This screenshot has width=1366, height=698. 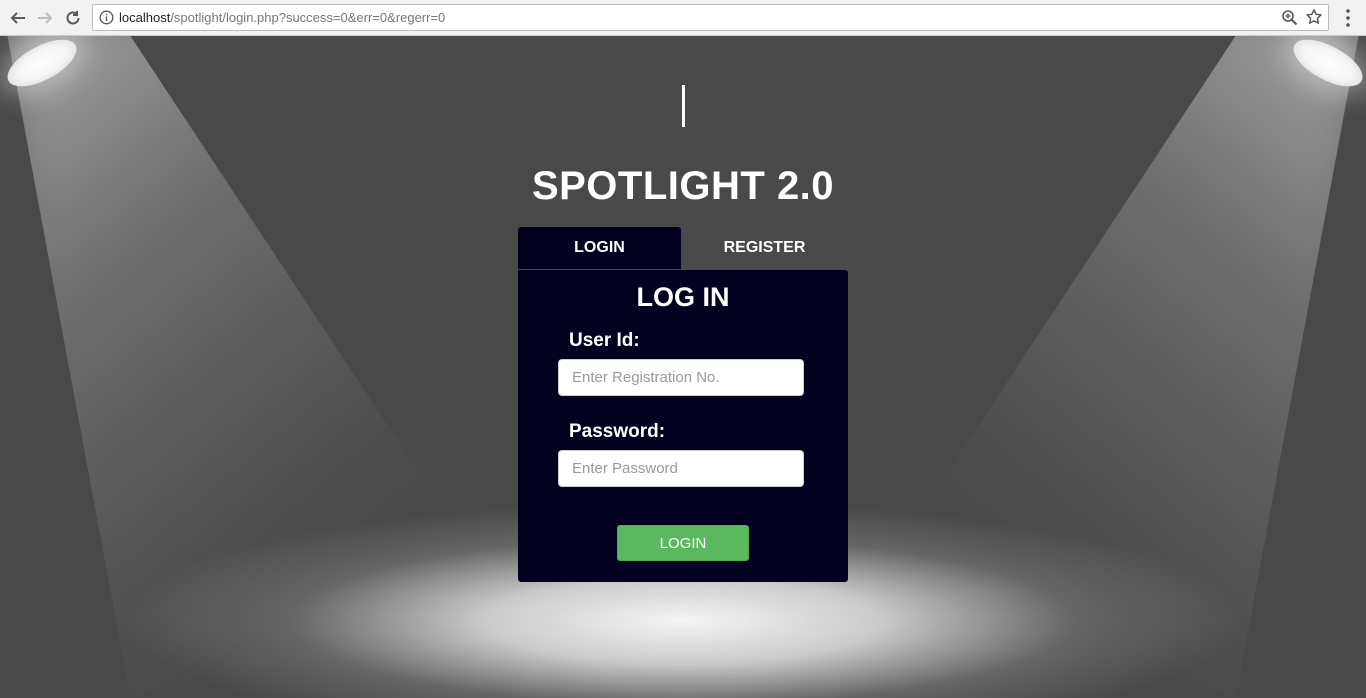 I want to click on page-title: SPOTLIGHT 2.0, so click(x=683, y=186).